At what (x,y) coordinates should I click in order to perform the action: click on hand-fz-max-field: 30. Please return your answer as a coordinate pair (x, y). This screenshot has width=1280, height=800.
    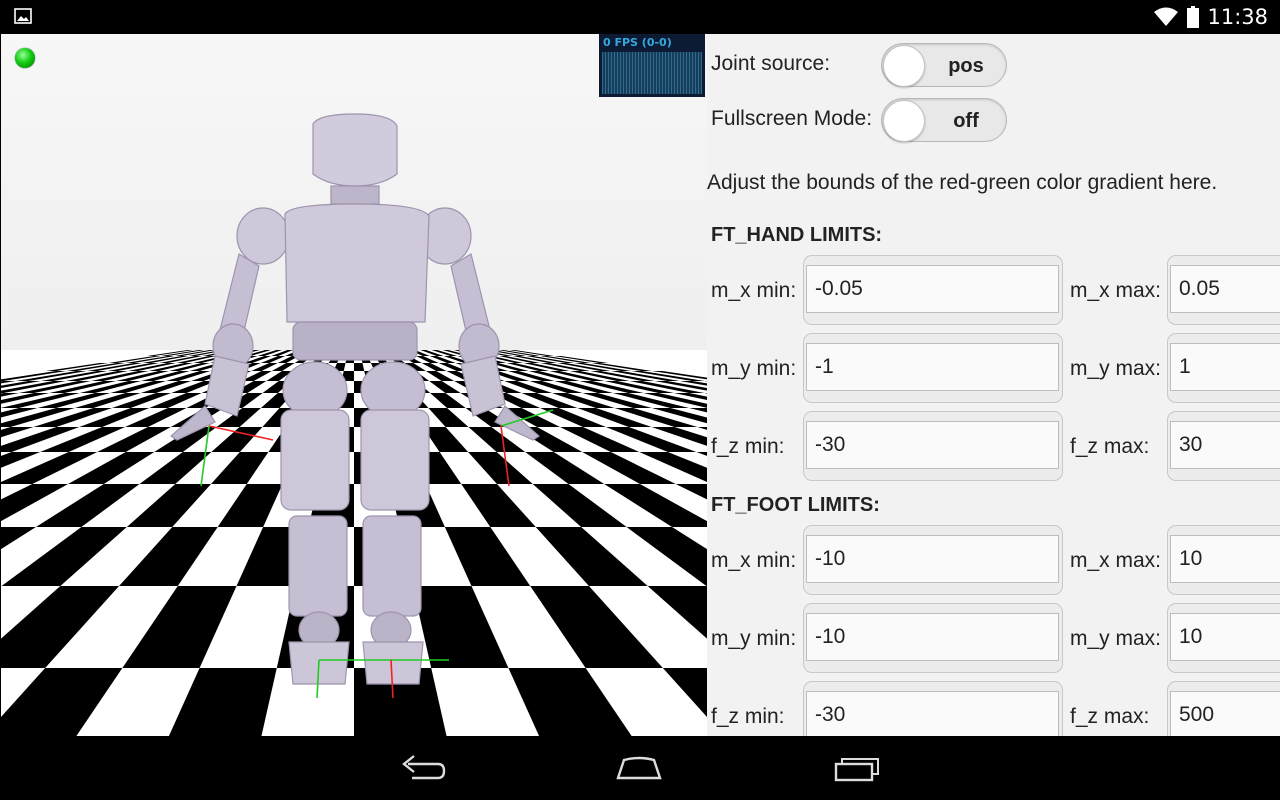
    Looking at the image, I should click on (1223, 446).